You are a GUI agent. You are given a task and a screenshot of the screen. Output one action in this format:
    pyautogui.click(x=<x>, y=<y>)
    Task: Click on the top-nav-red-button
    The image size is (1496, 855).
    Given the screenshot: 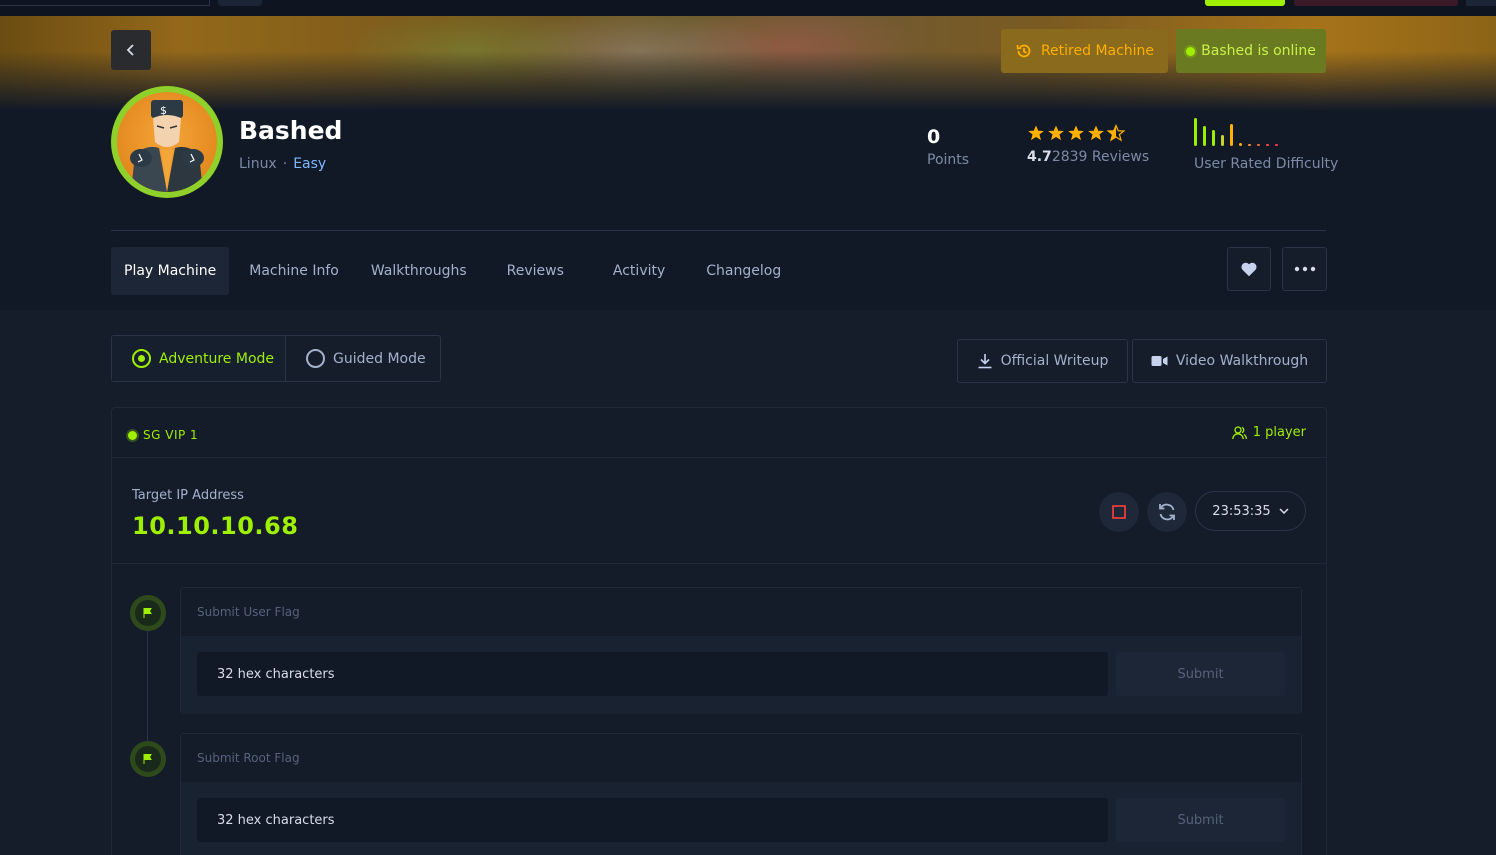 What is the action you would take?
    pyautogui.click(x=1376, y=3)
    